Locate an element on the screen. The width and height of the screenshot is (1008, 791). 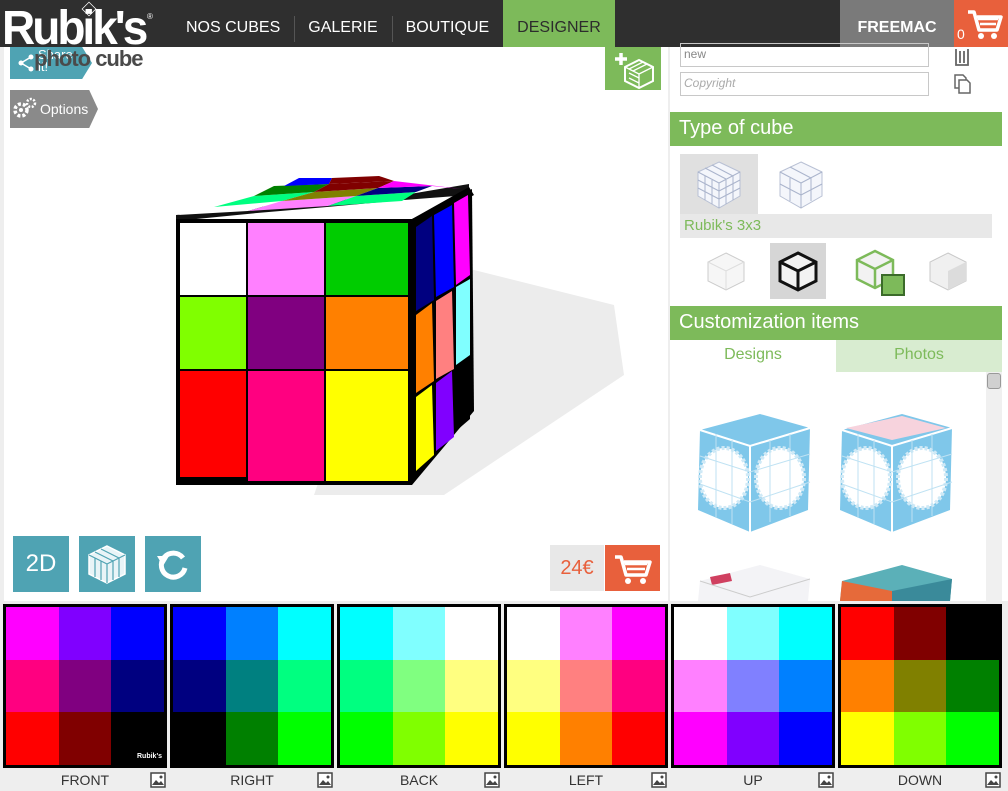
face-right: RIGHT is located at coordinates (252, 697).